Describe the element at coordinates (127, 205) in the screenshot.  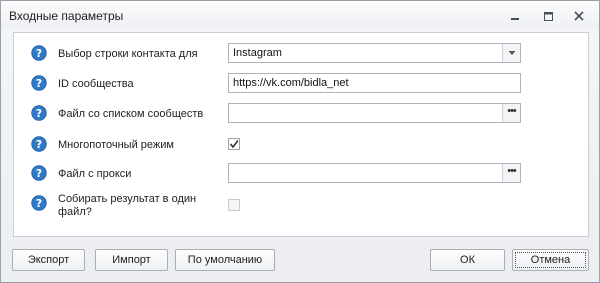
I see `label-single-file: Собирать результат в один файл?` at that location.